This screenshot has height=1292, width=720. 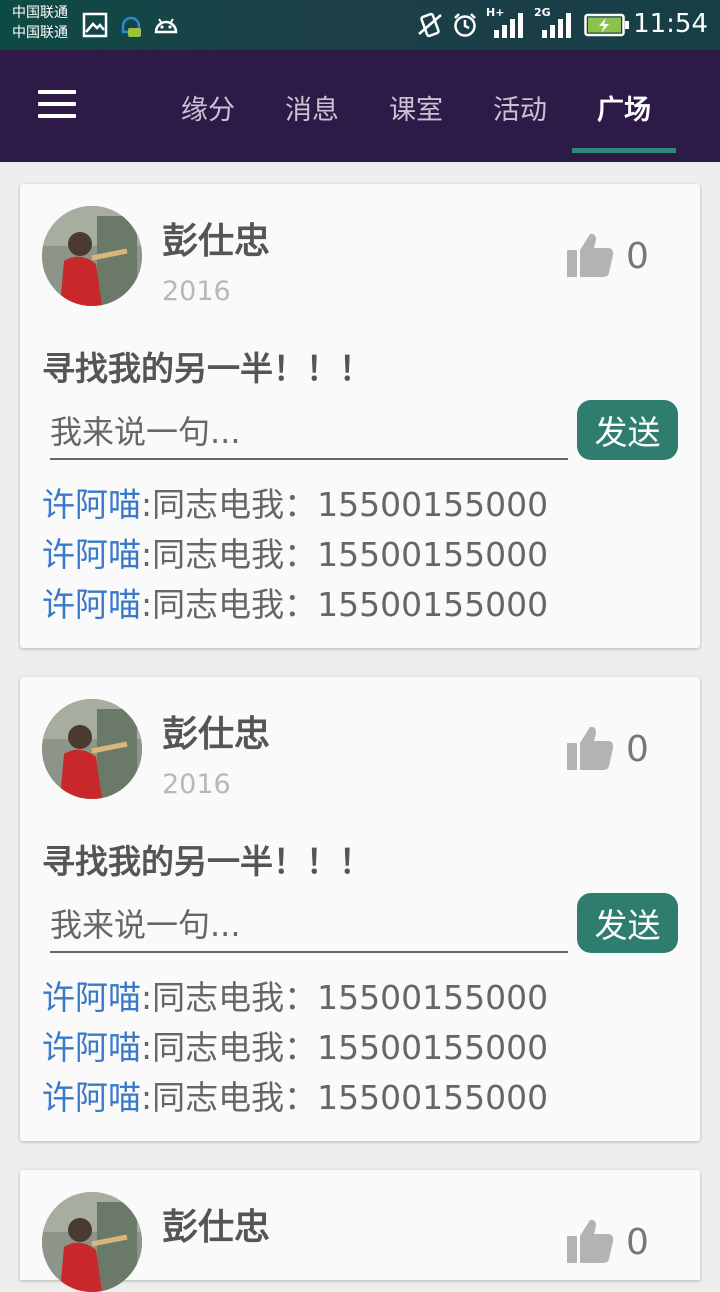 What do you see at coordinates (360, 1231) in the screenshot?
I see `post-card: 彭仕忠 0` at bounding box center [360, 1231].